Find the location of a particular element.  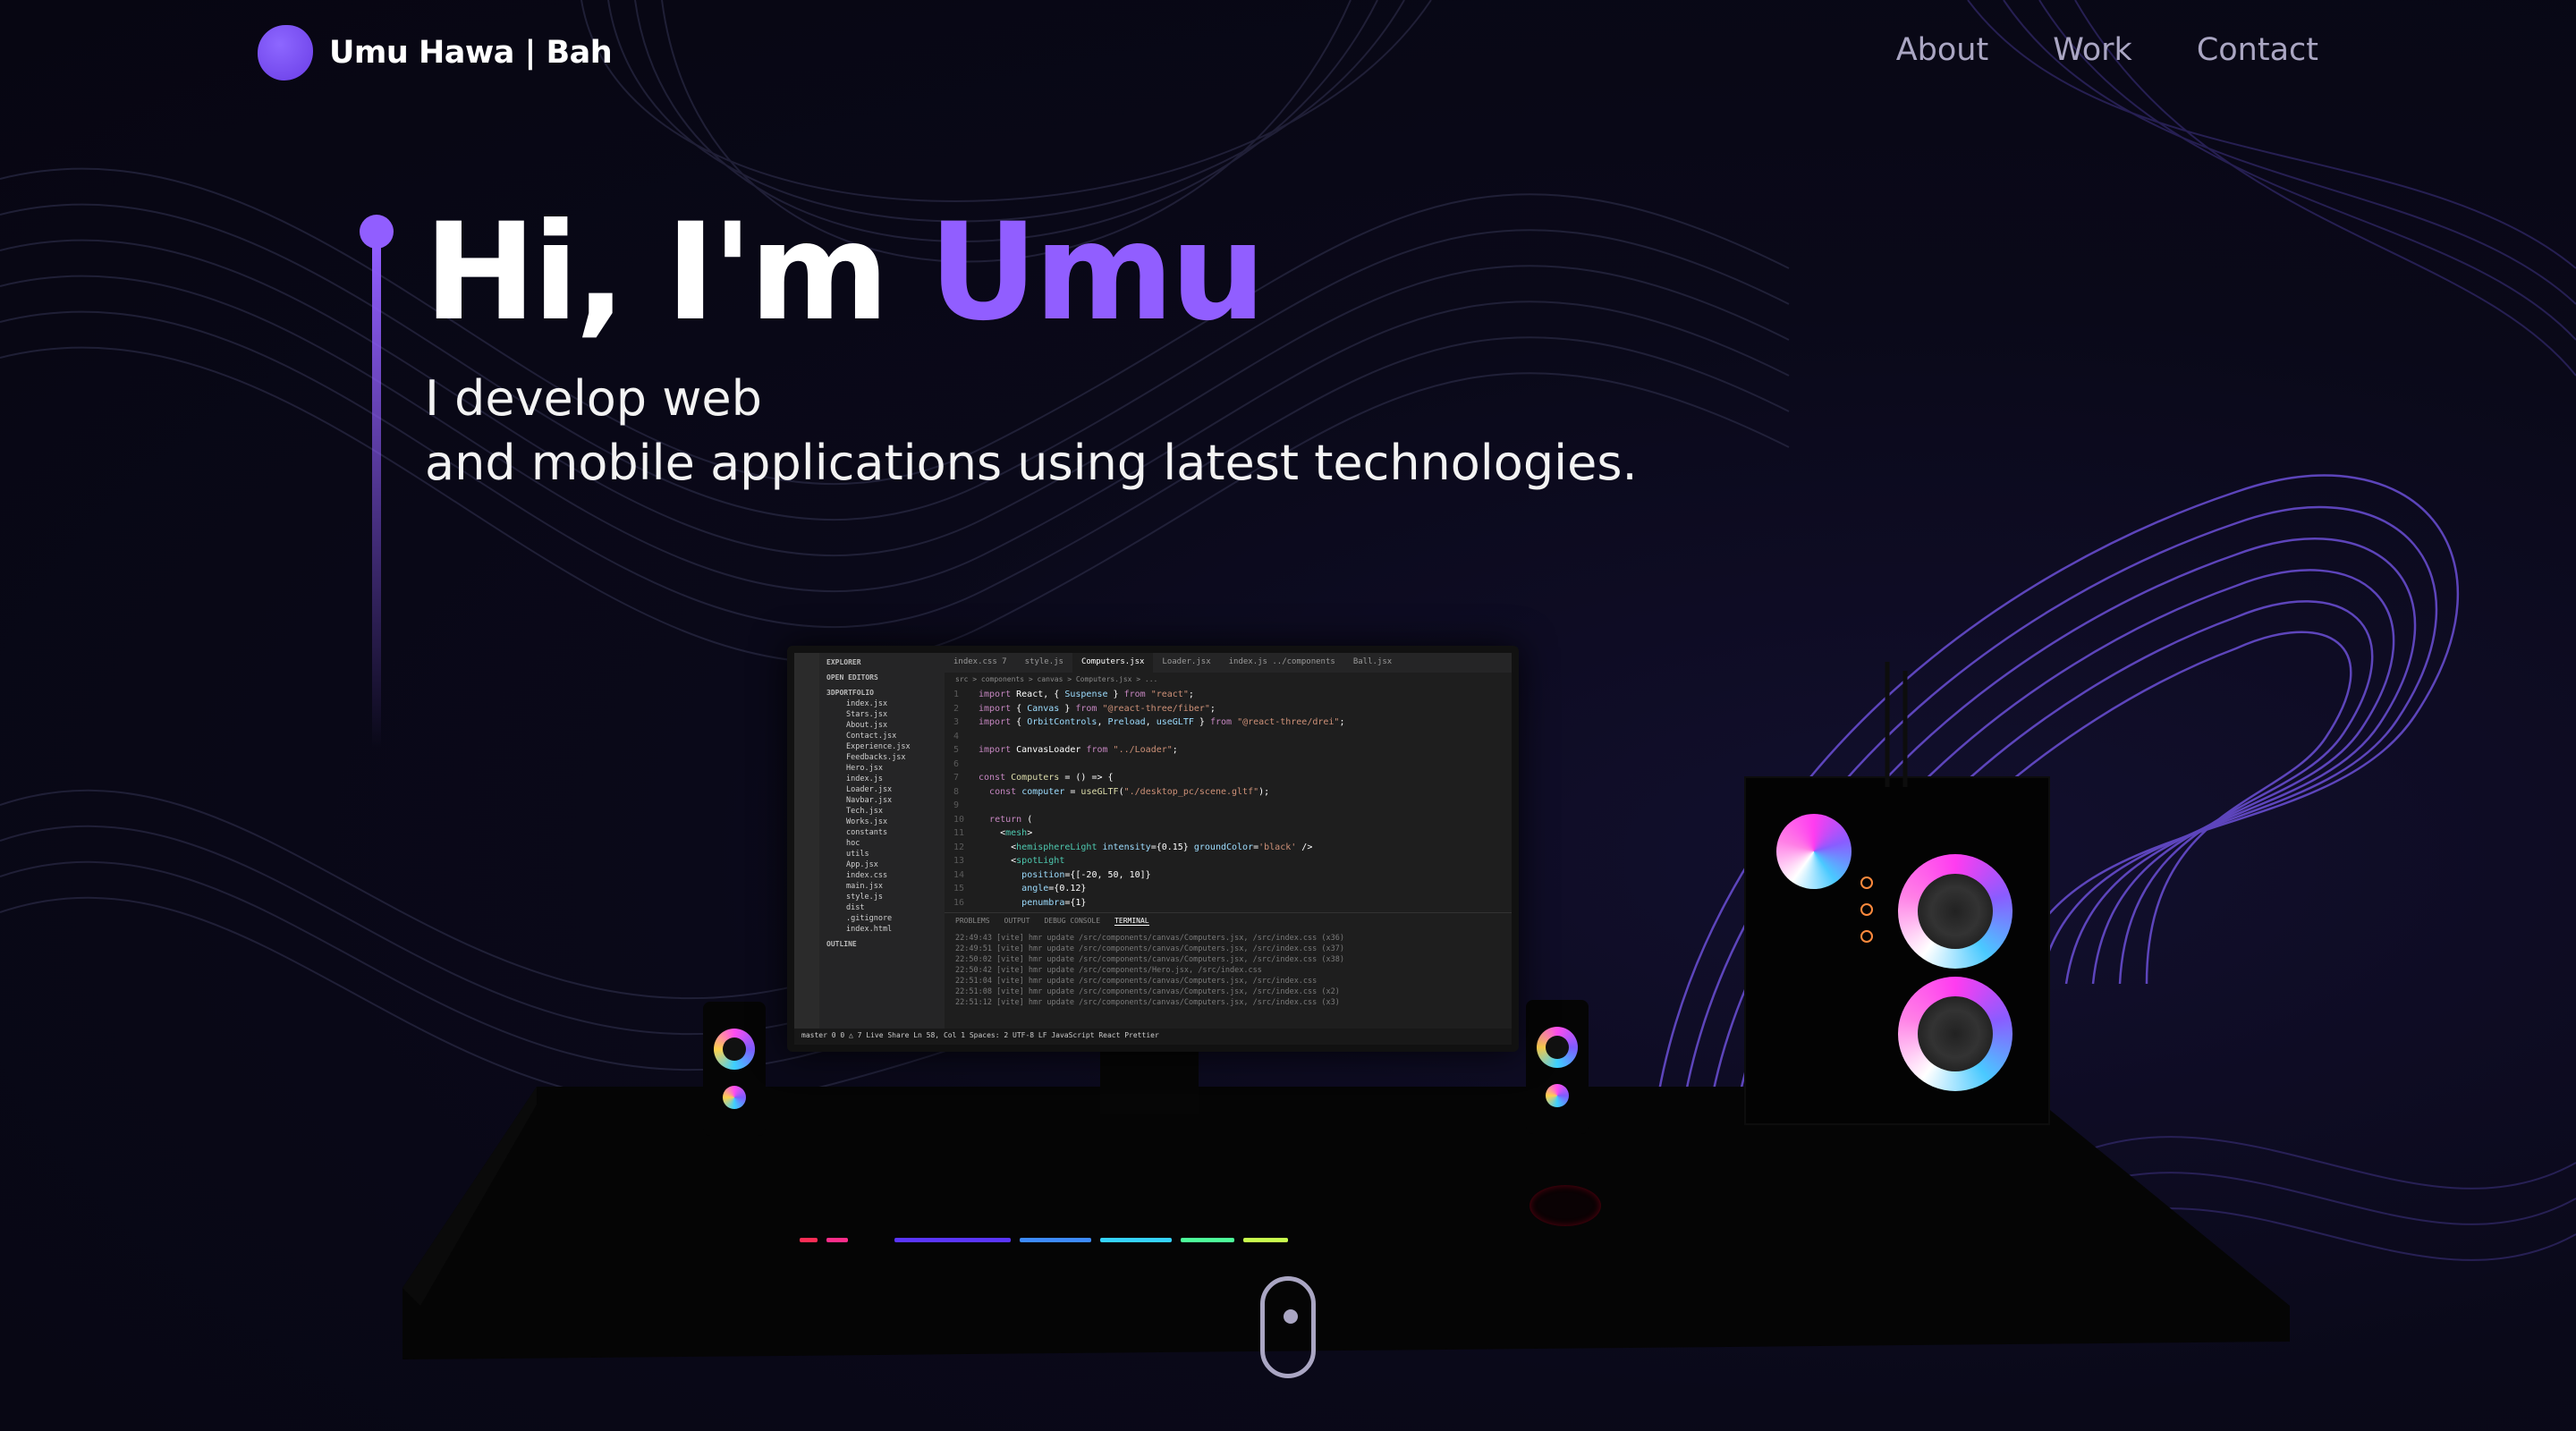

file-item: Loader.jsx is located at coordinates (869, 790).